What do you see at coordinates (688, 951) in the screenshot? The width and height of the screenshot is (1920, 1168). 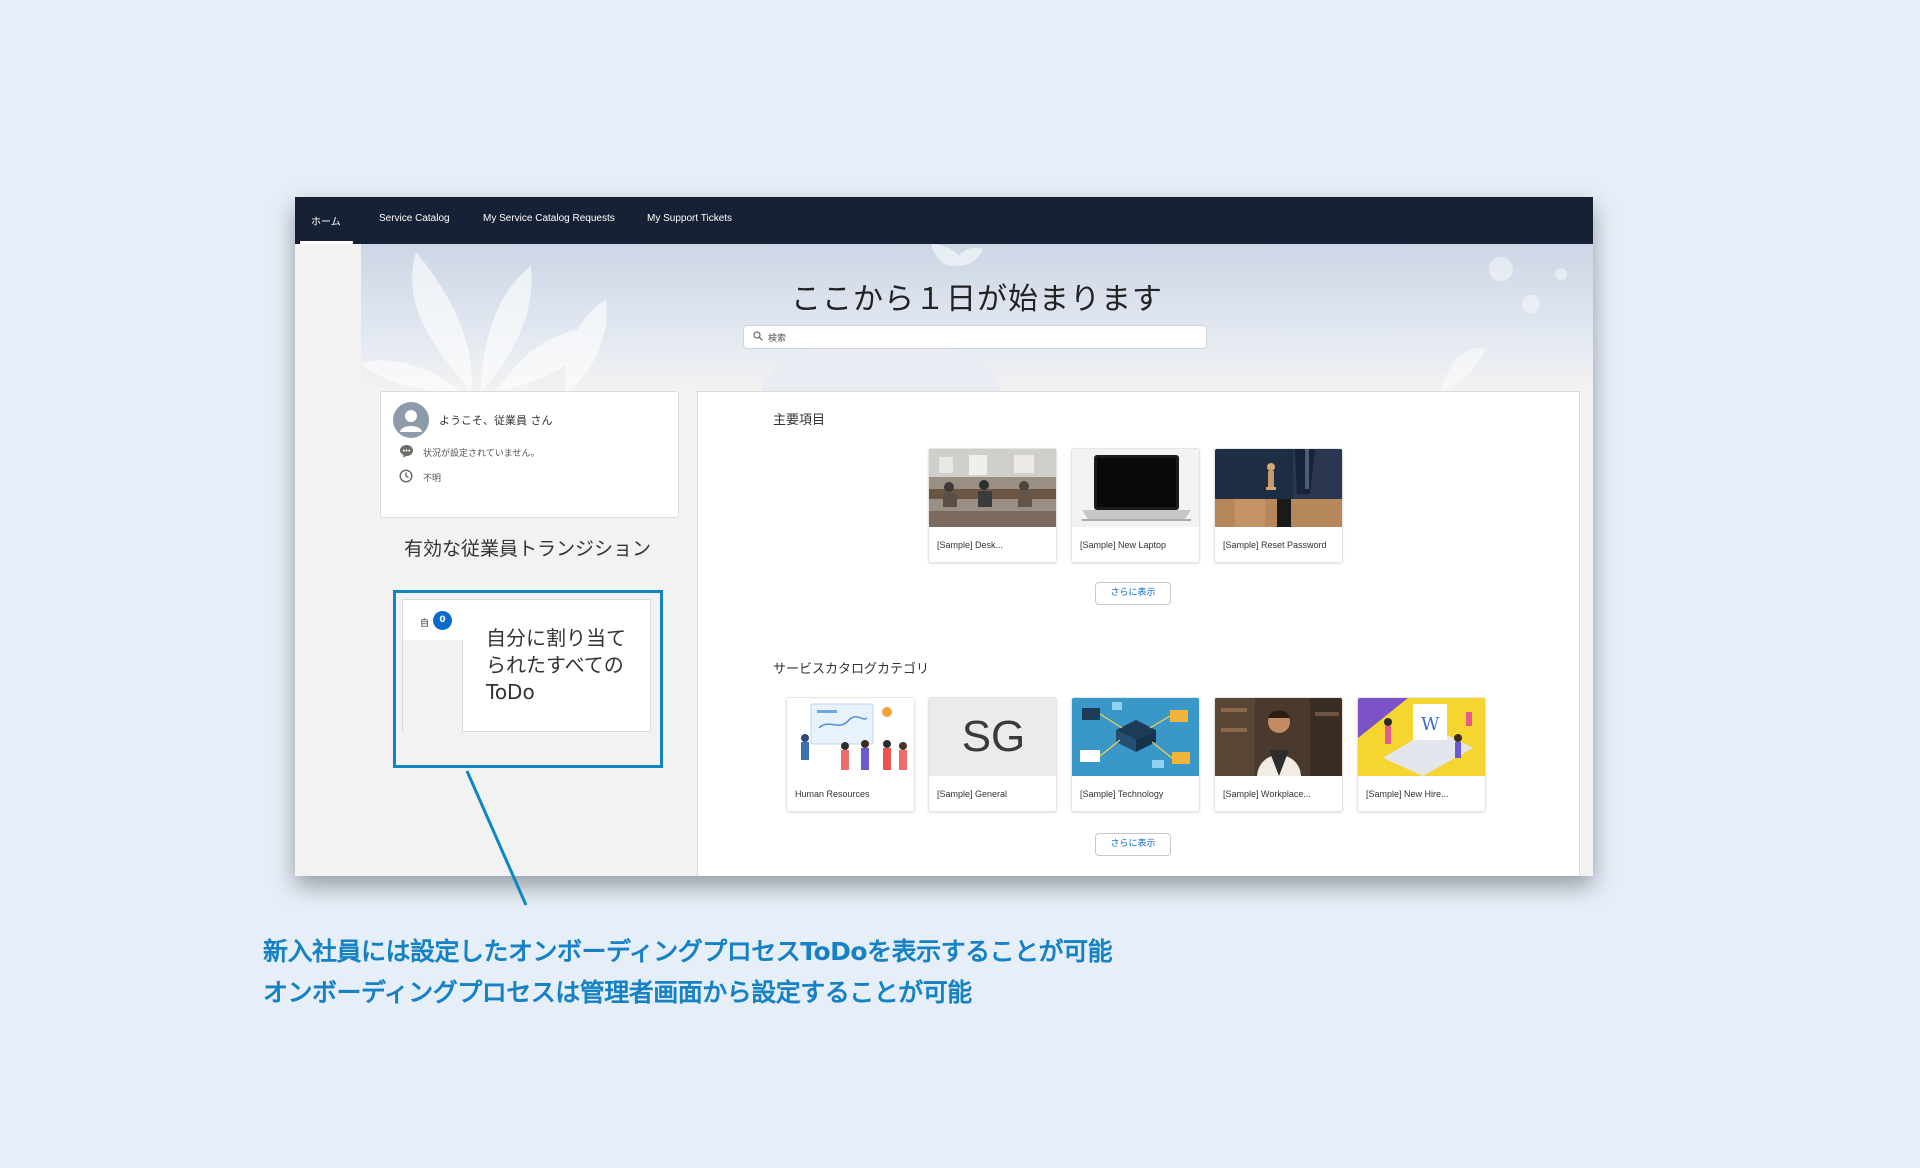 I see `caption-line-1: 新入社員には設定したオンボーディングプロセスToDoを表示することが可能` at bounding box center [688, 951].